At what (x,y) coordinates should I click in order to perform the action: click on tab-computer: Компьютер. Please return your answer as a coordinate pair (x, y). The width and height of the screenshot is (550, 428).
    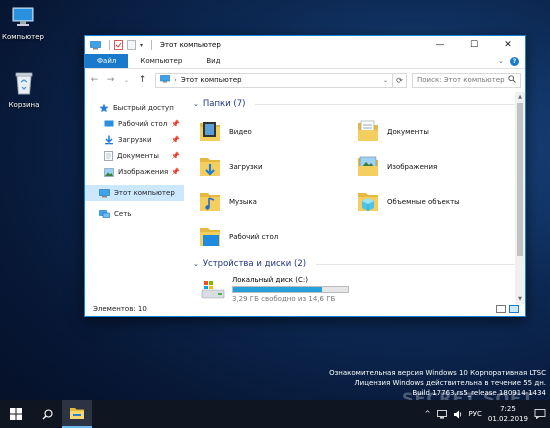
    Looking at the image, I should click on (161, 61).